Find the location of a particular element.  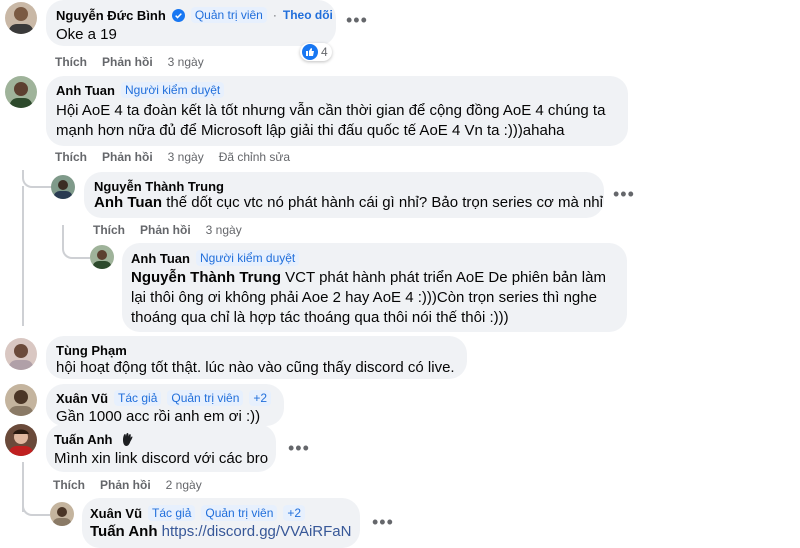

comment-actions: Thích Phản hồi 2 ngày is located at coordinates (127, 485).